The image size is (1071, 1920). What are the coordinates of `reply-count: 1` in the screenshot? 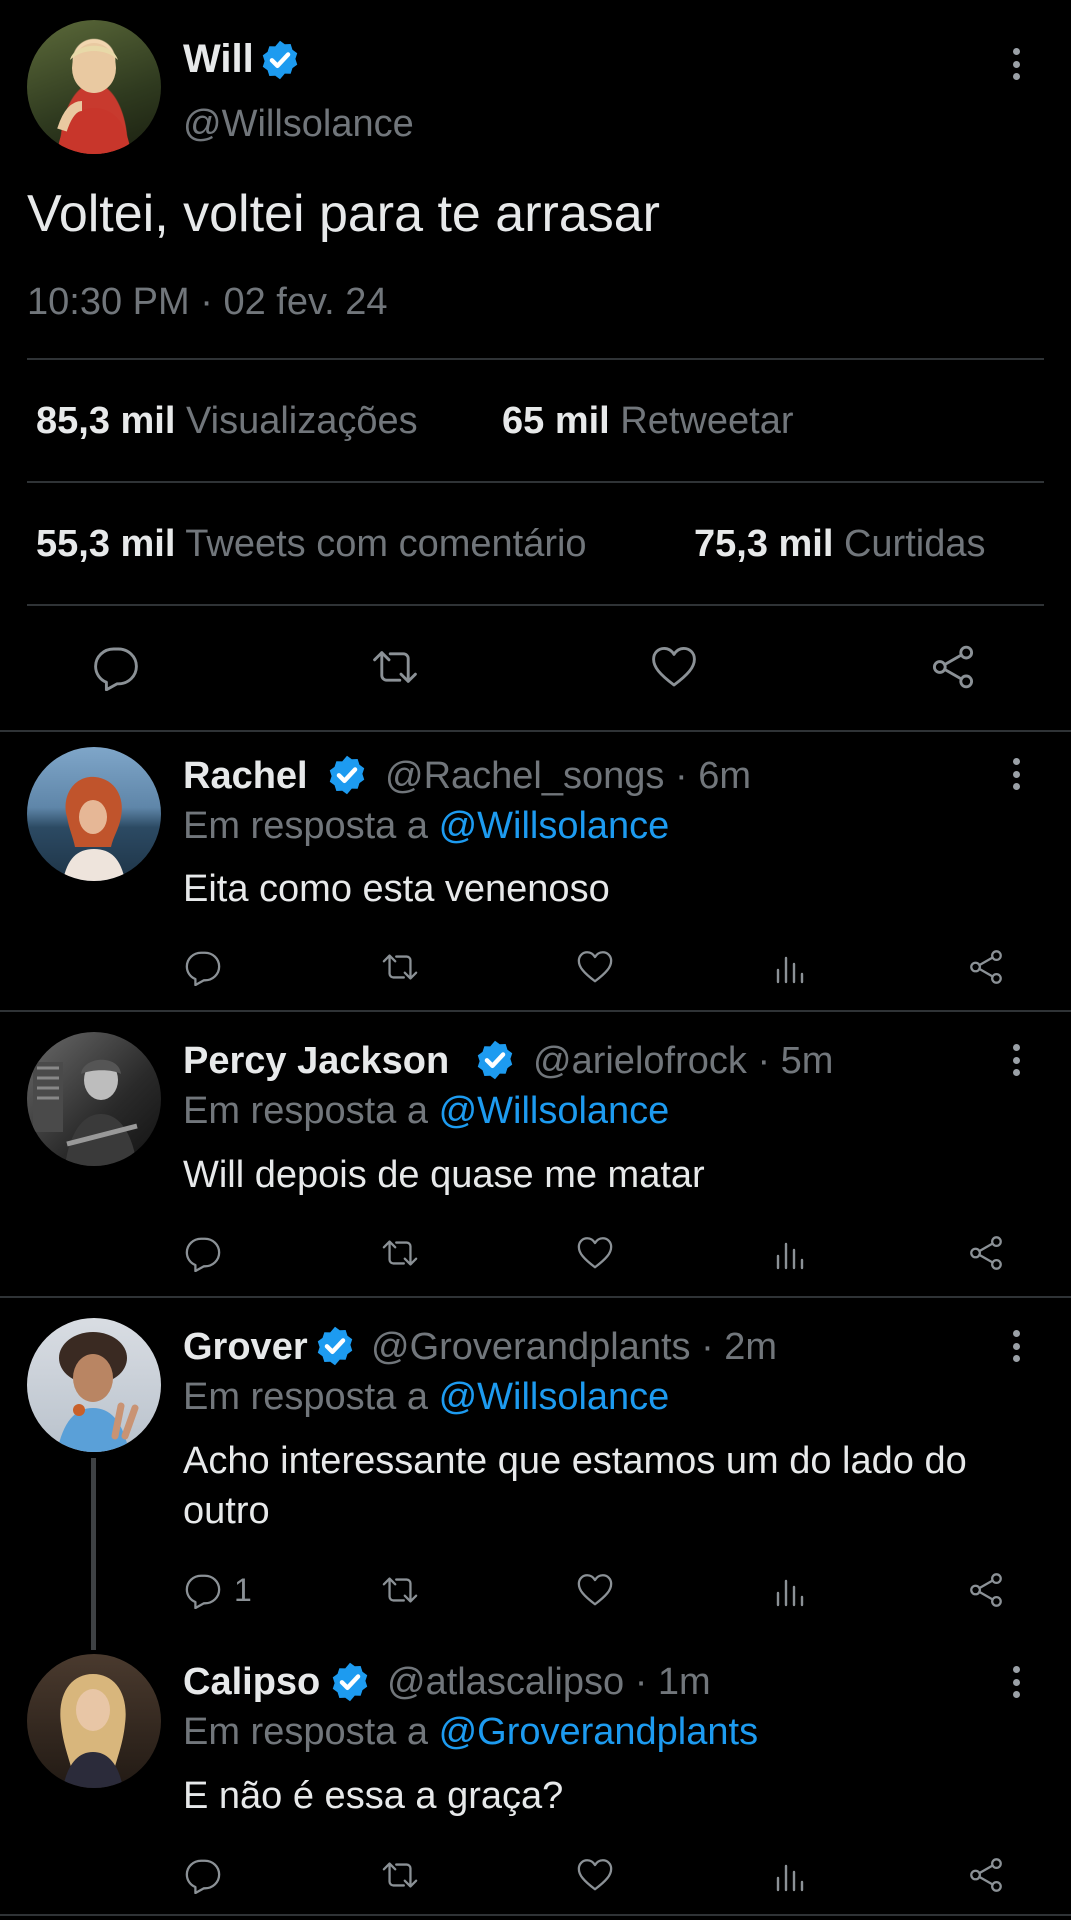 It's located at (243, 1590).